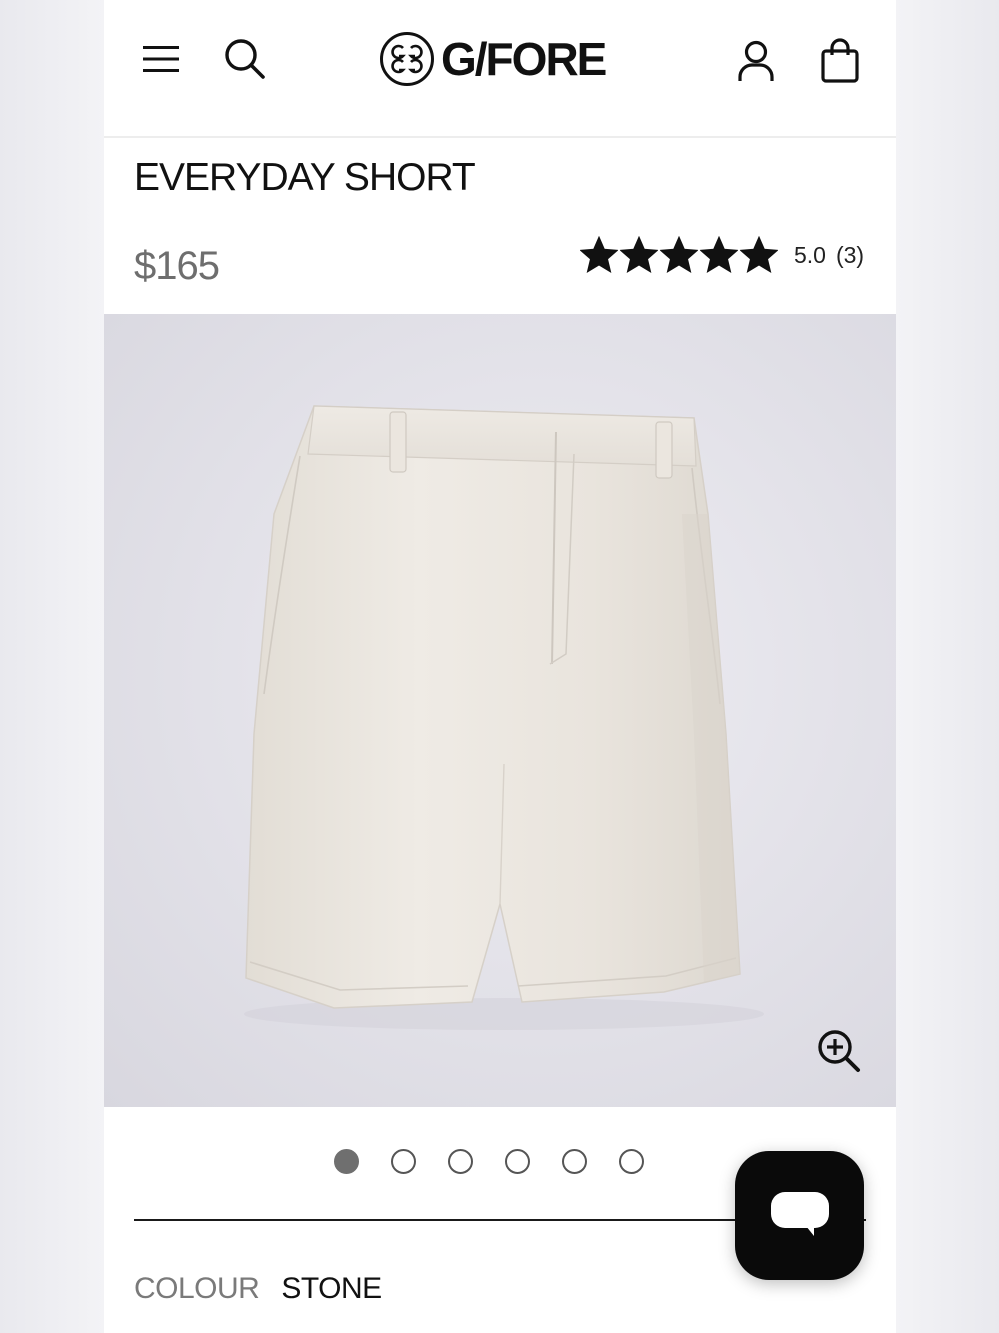  Describe the element at coordinates (52, 666) in the screenshot. I see `backdrop-left` at that location.